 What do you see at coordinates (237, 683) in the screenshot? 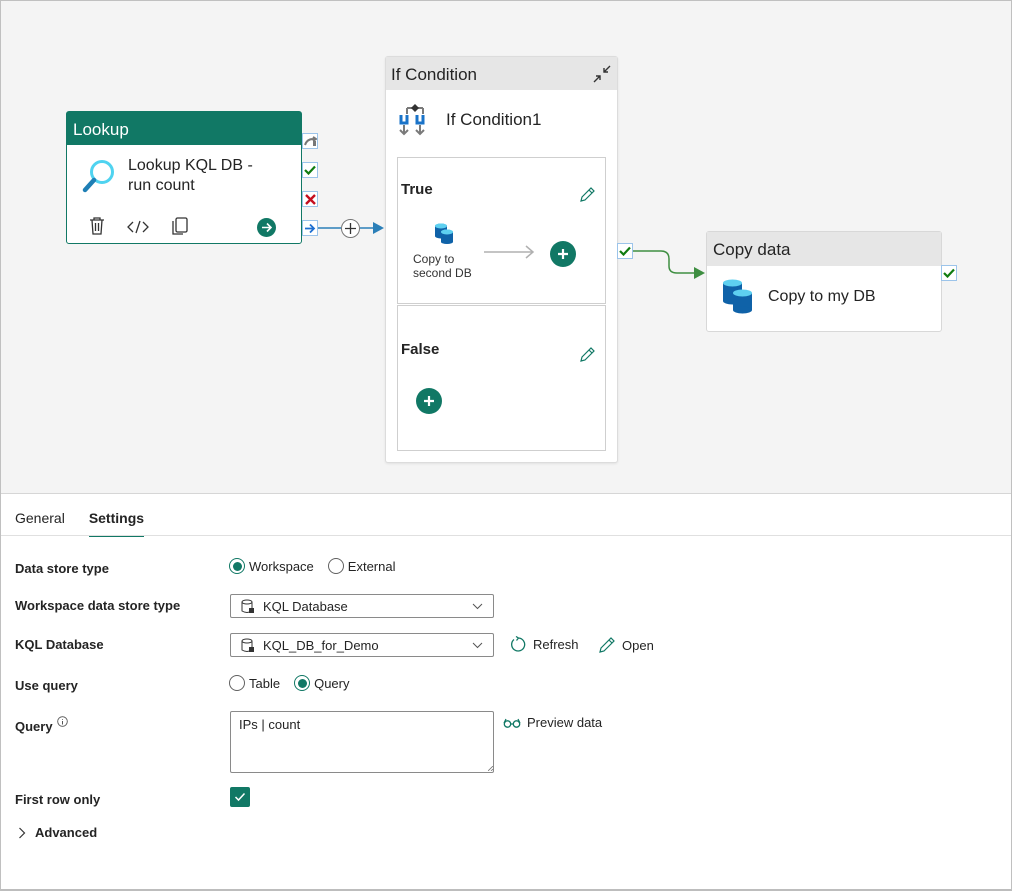
I see `radio-table` at bounding box center [237, 683].